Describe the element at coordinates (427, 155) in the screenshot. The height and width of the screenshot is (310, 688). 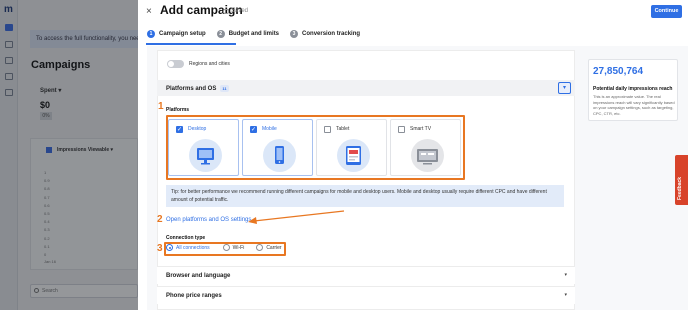
I see `smart-tv-icon` at that location.